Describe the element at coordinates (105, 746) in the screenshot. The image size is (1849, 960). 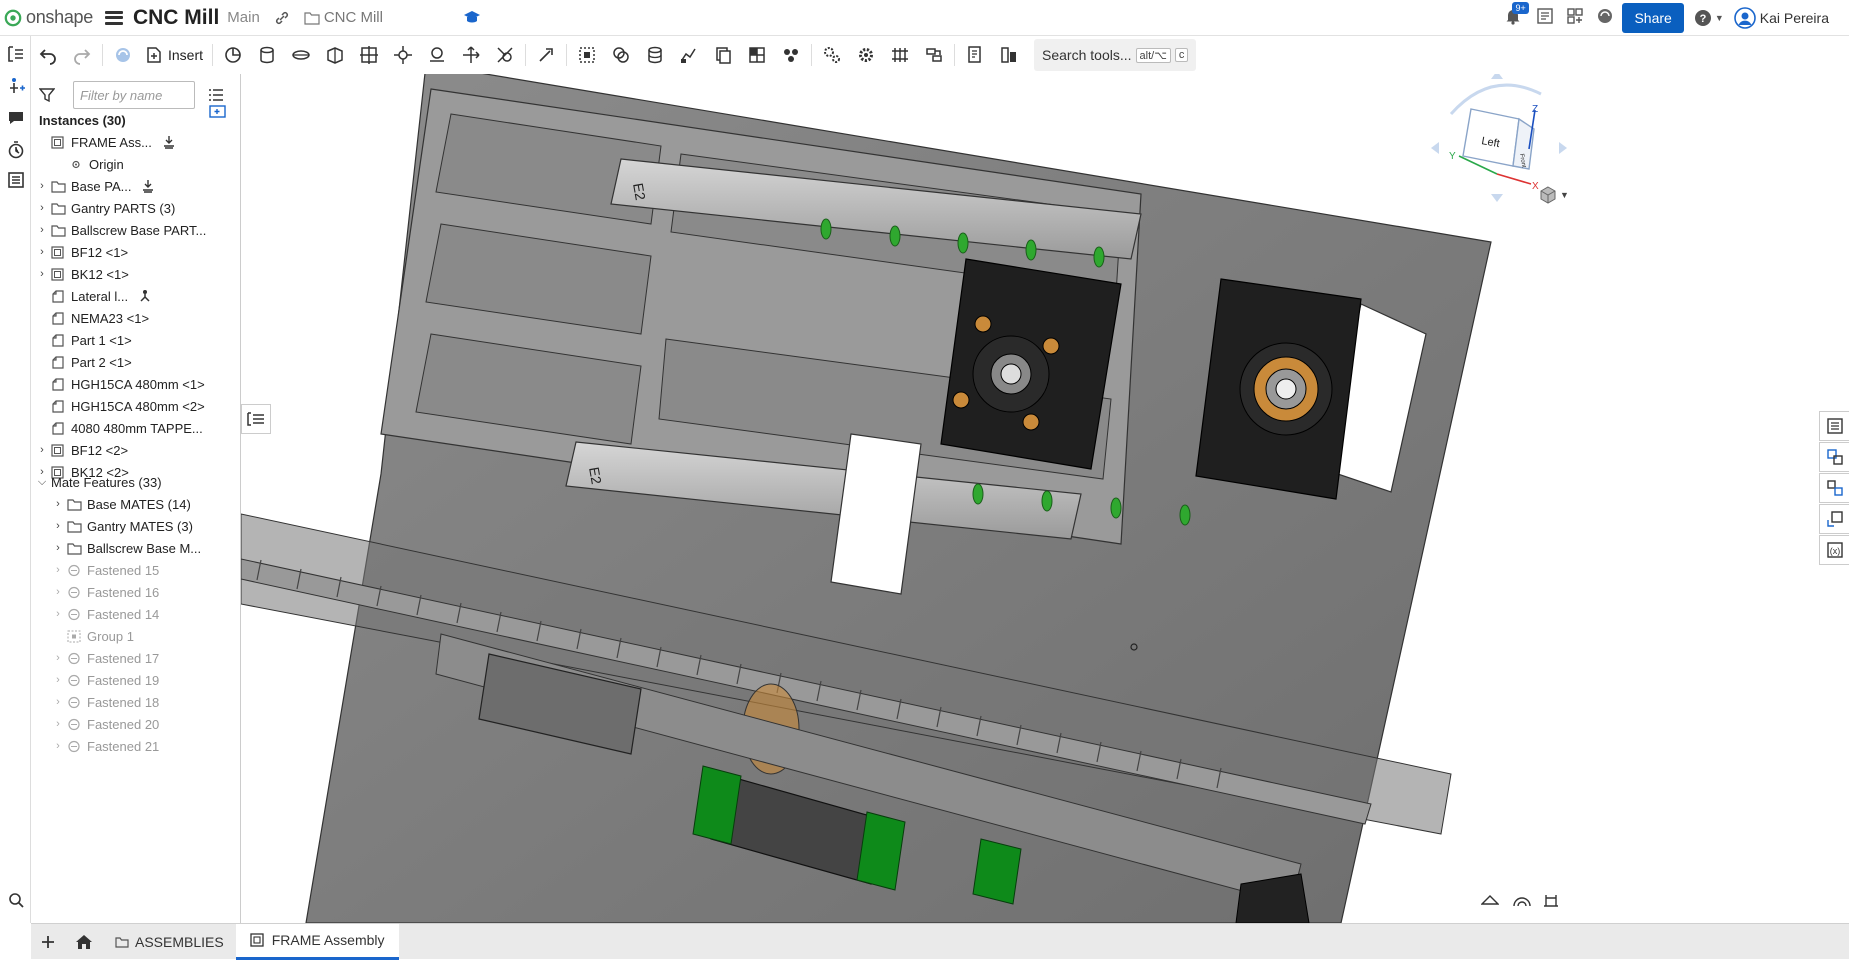
I see `mate-row: › Fastened 21` at that location.